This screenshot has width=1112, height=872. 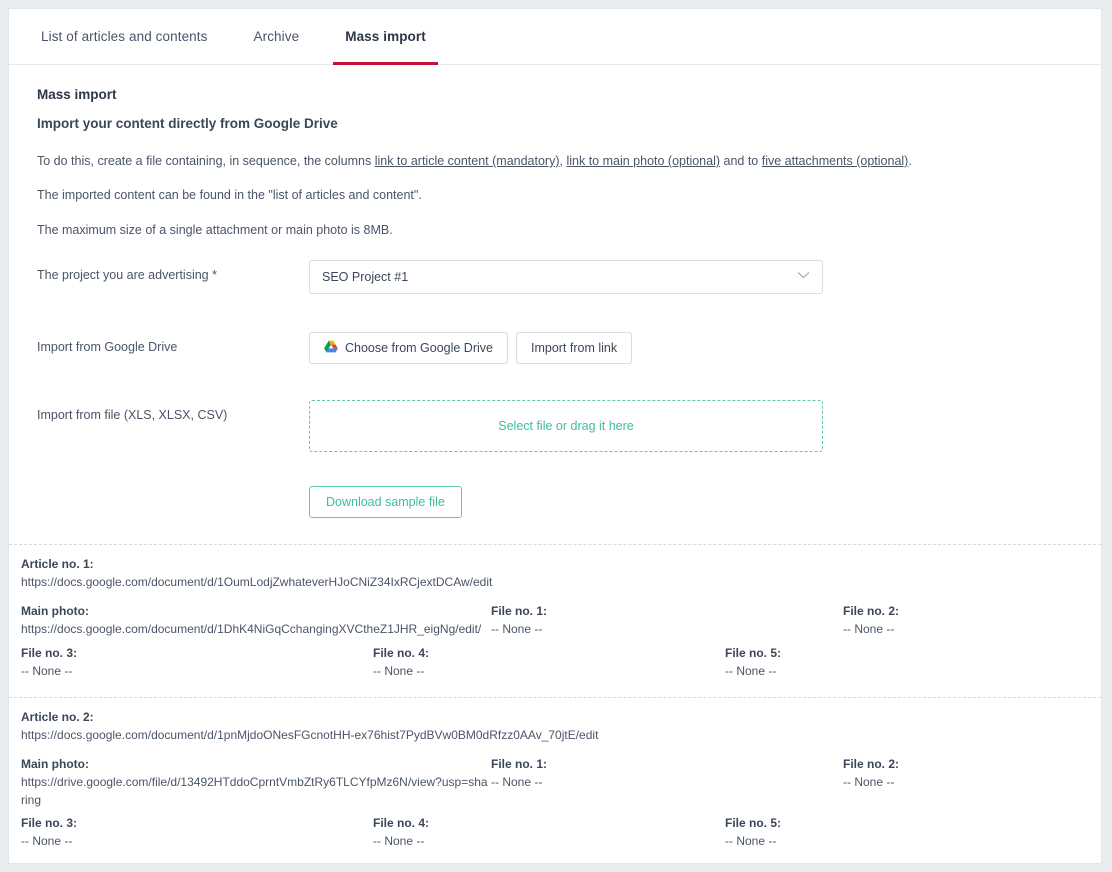 I want to click on download-sample-file-button: Download sample file, so click(x=385, y=501).